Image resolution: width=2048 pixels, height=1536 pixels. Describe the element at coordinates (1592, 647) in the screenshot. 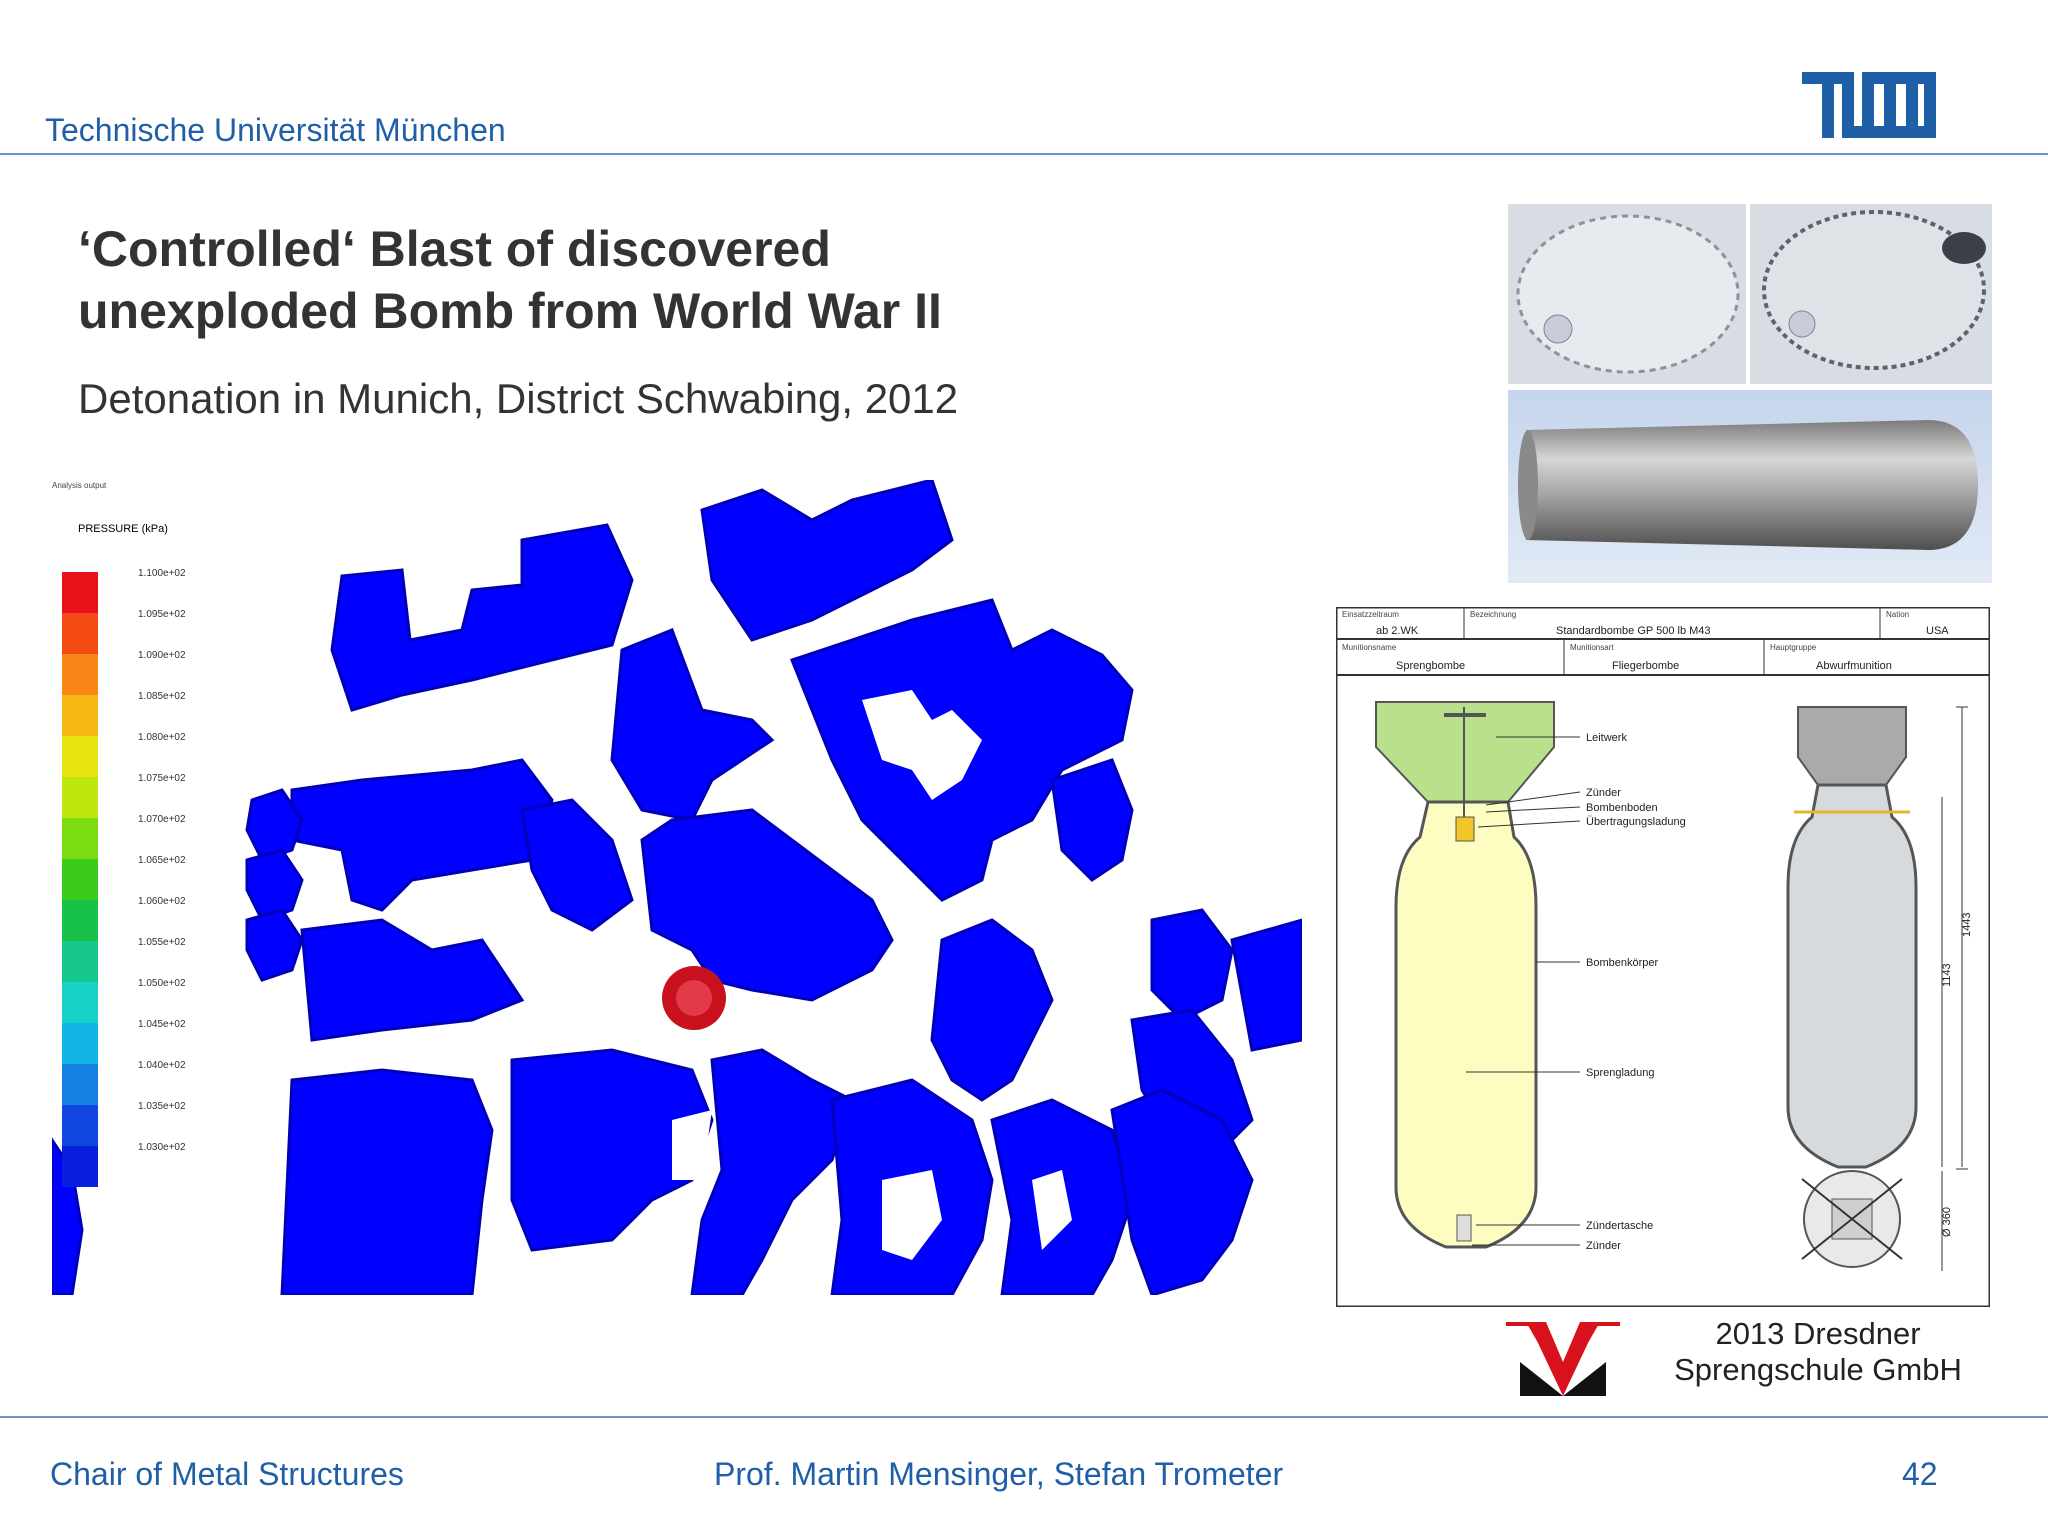

I see `row2-label-2: Munitionsart` at that location.